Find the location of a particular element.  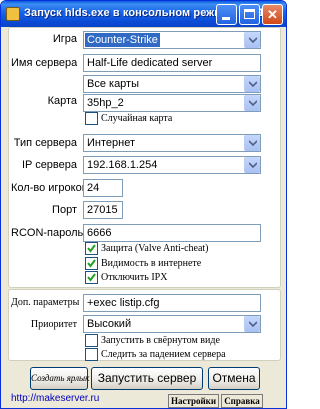

game-value: Counter-Strike is located at coordinates (122, 40).